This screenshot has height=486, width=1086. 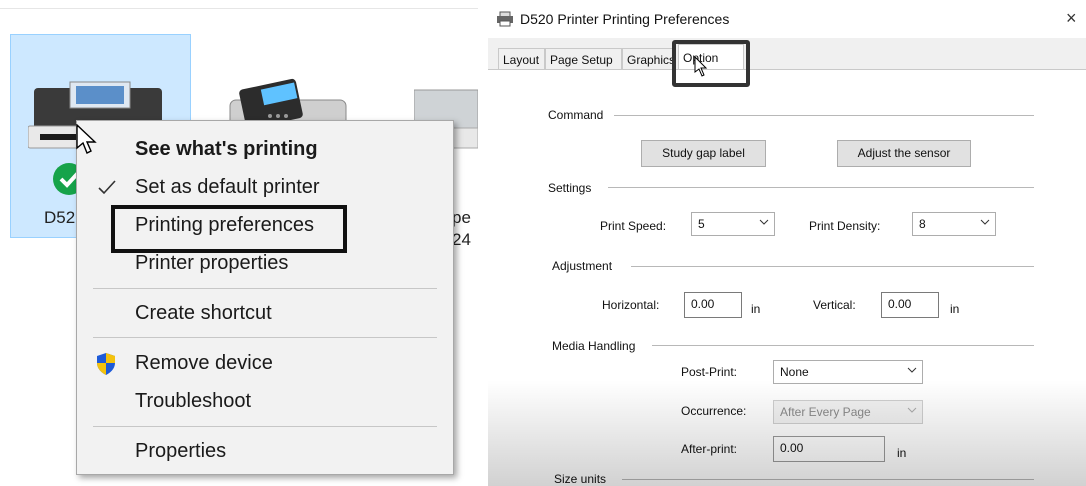 What do you see at coordinates (703, 153) in the screenshot?
I see `study-gap-label-button: Study gap label` at bounding box center [703, 153].